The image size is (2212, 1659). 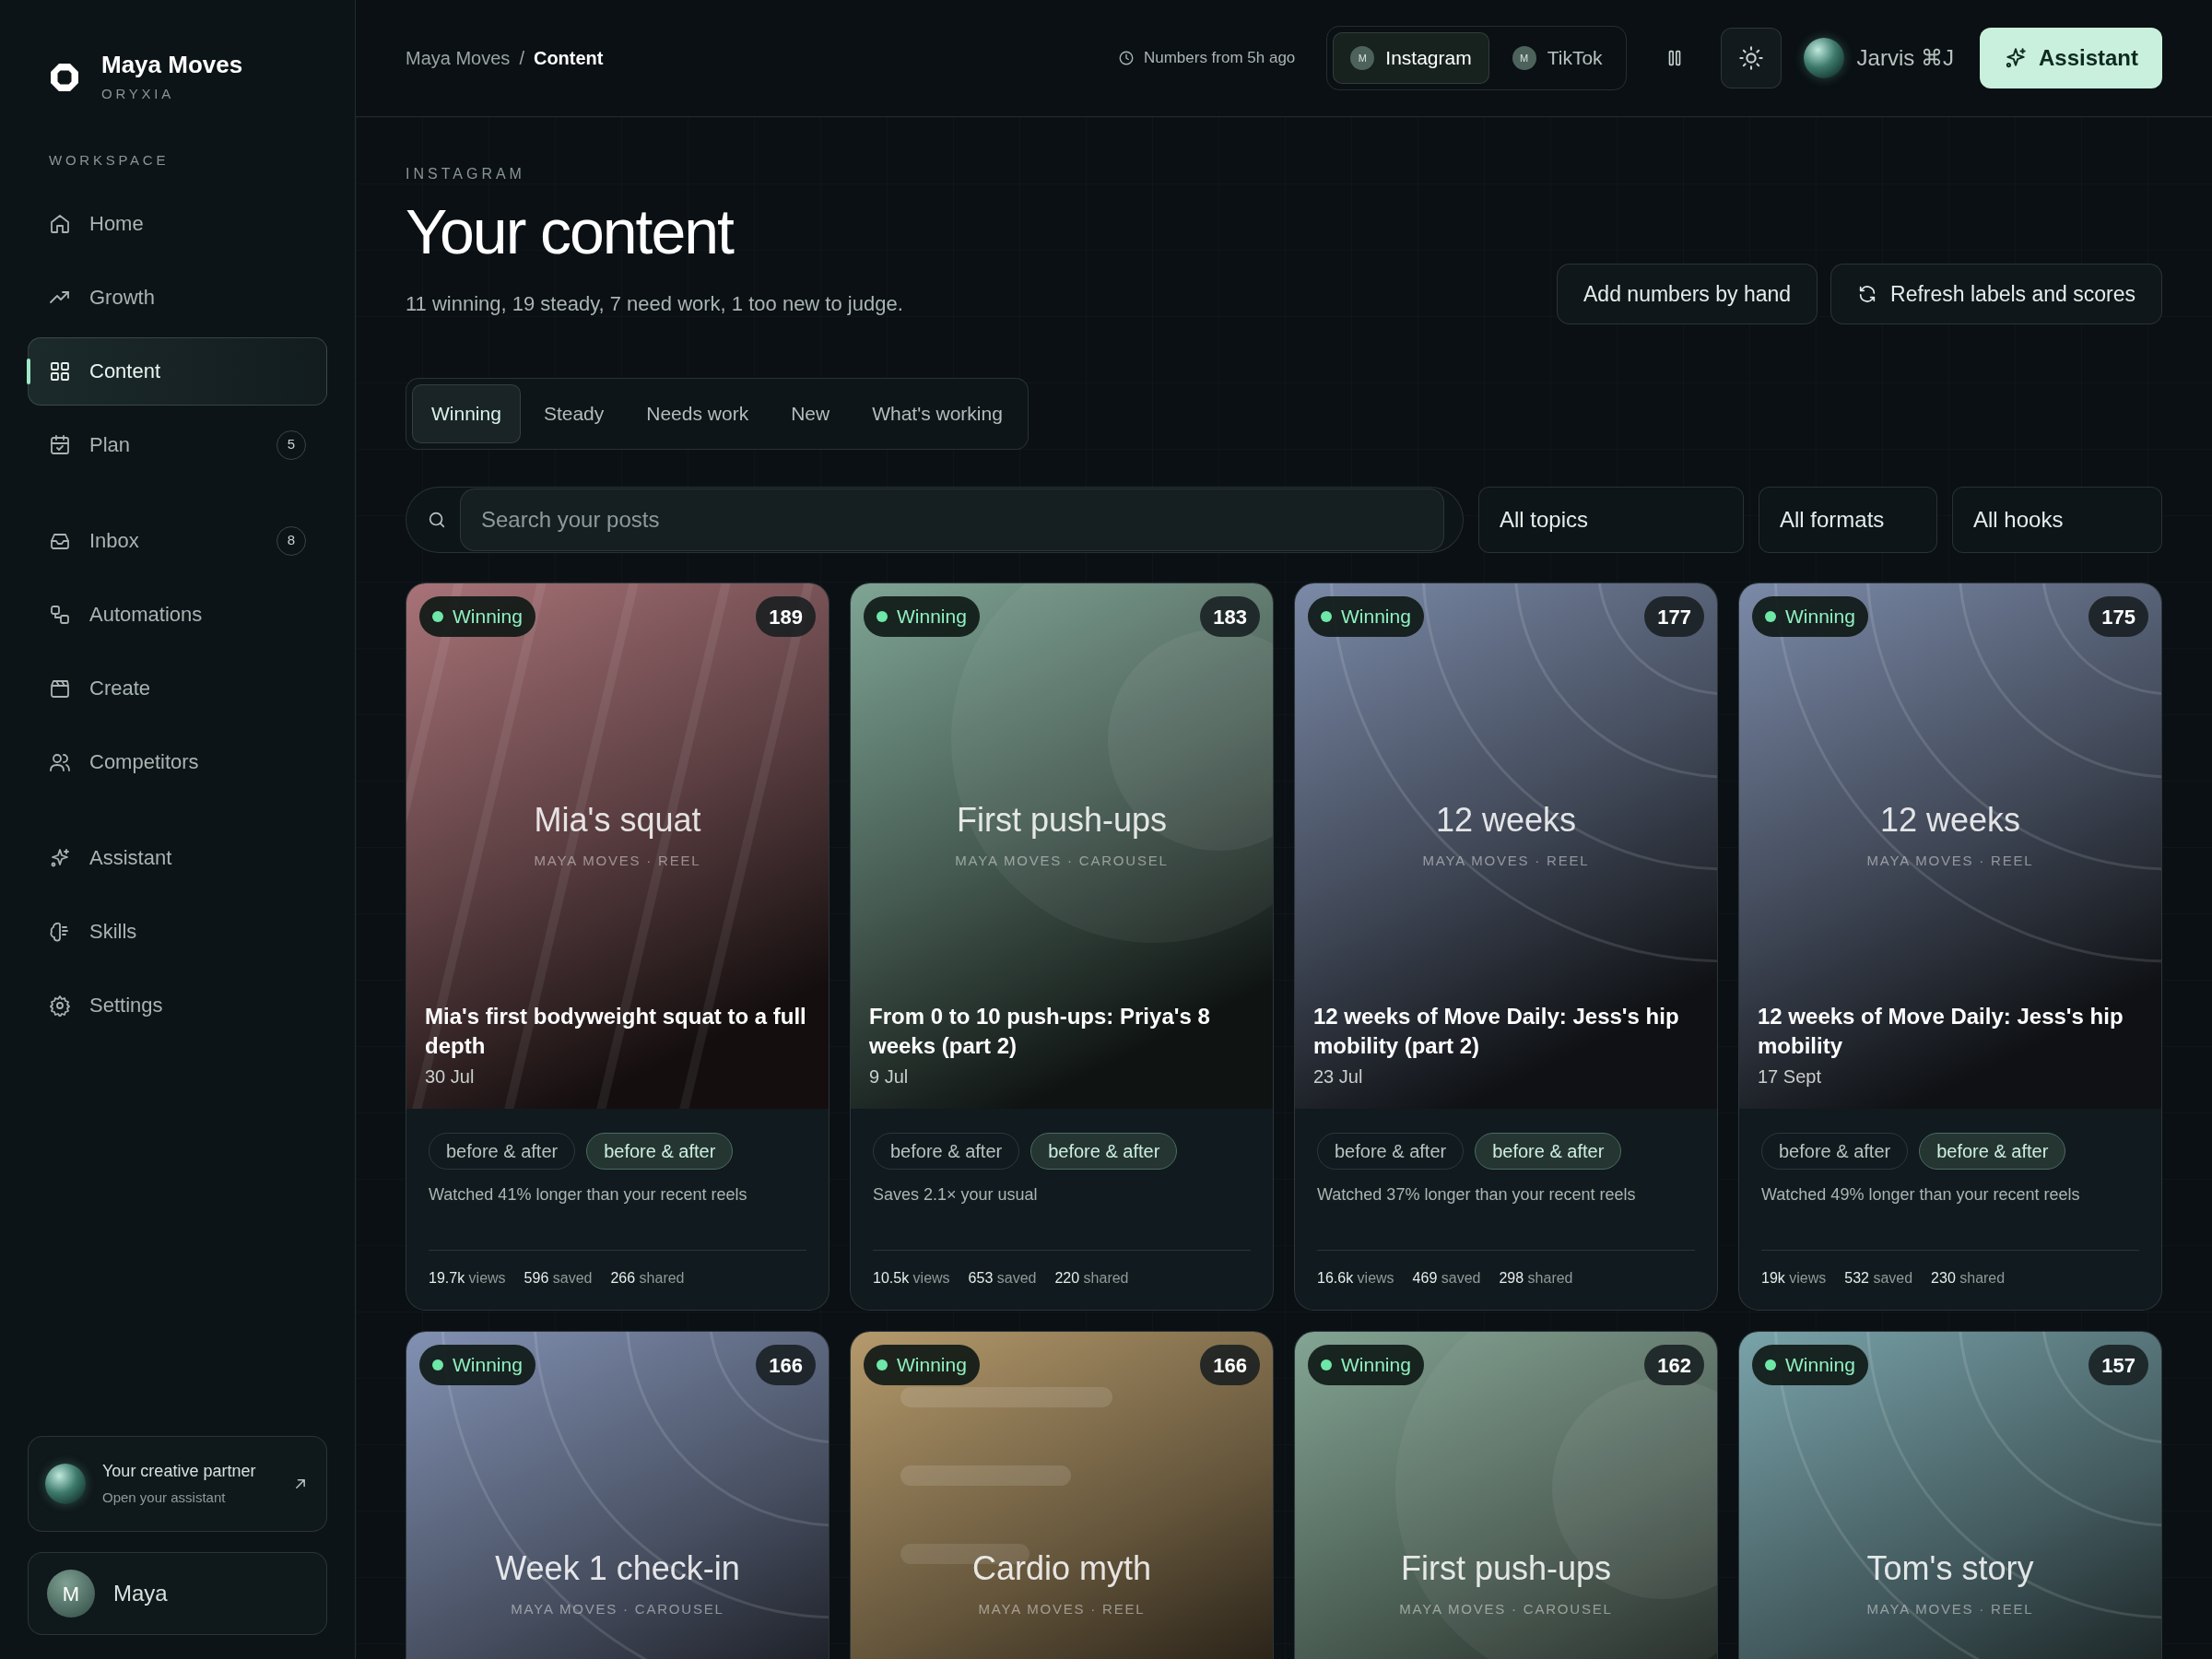 I want to click on nav-item: Home, so click(x=177, y=223).